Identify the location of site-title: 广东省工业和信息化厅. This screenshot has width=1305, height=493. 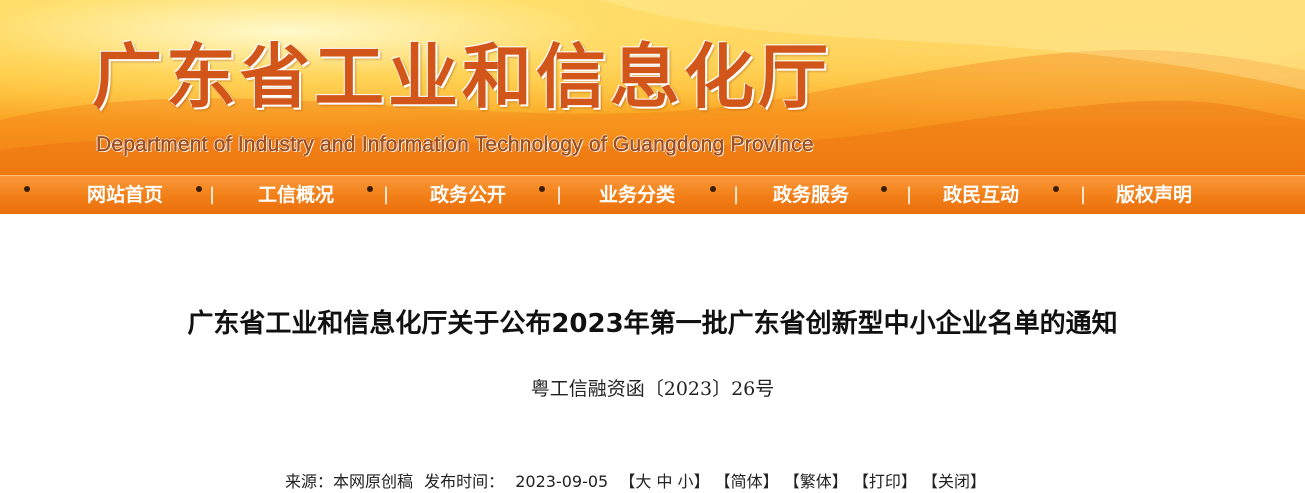
(462, 77).